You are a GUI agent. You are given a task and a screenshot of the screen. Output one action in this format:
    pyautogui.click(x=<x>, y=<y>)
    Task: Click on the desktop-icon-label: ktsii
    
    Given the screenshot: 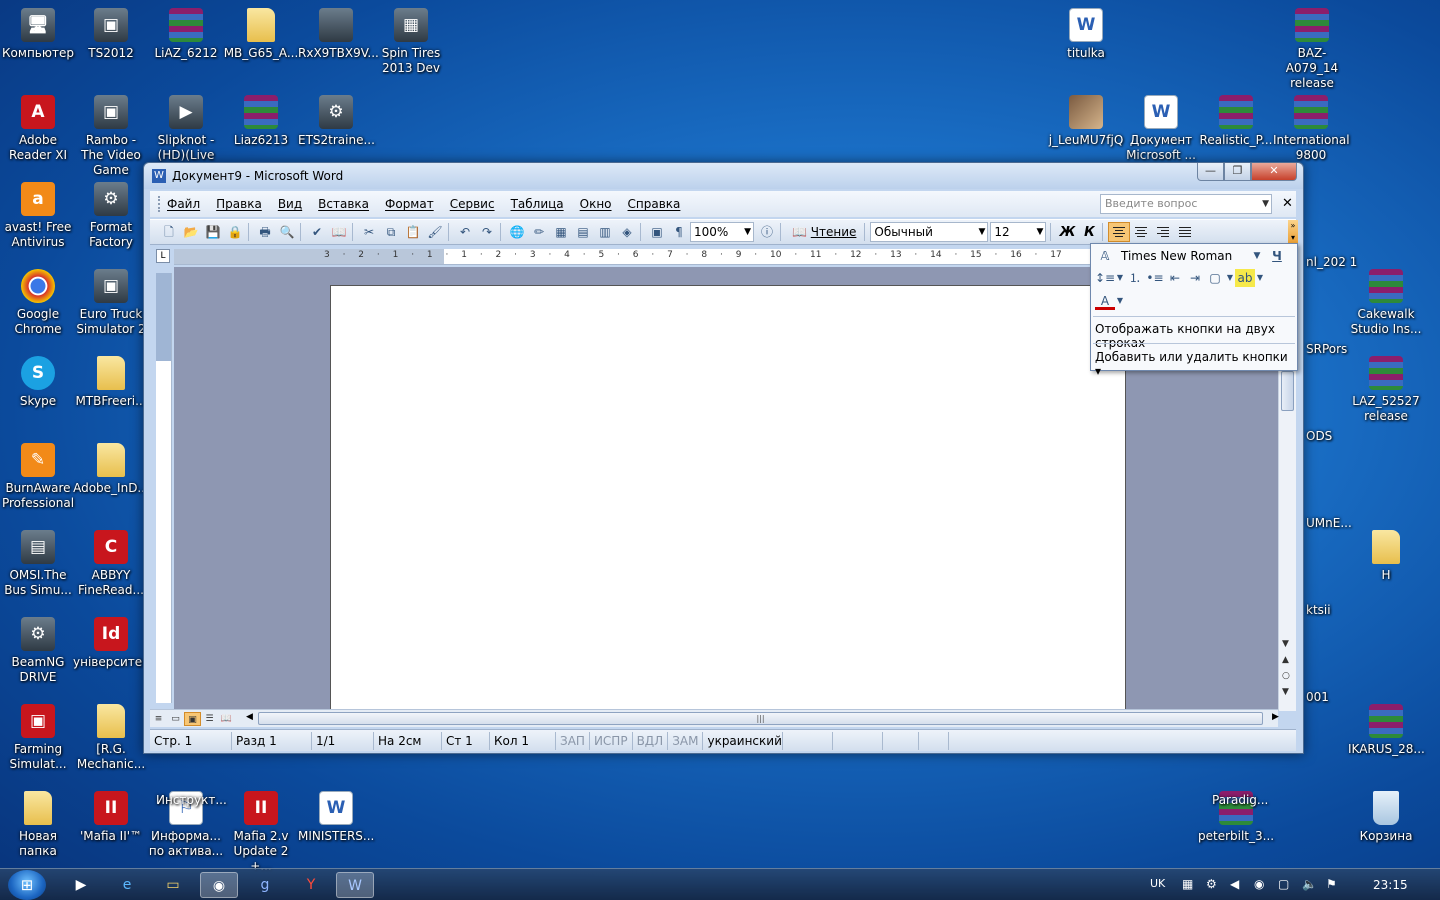 What is the action you would take?
    pyautogui.click(x=1318, y=610)
    